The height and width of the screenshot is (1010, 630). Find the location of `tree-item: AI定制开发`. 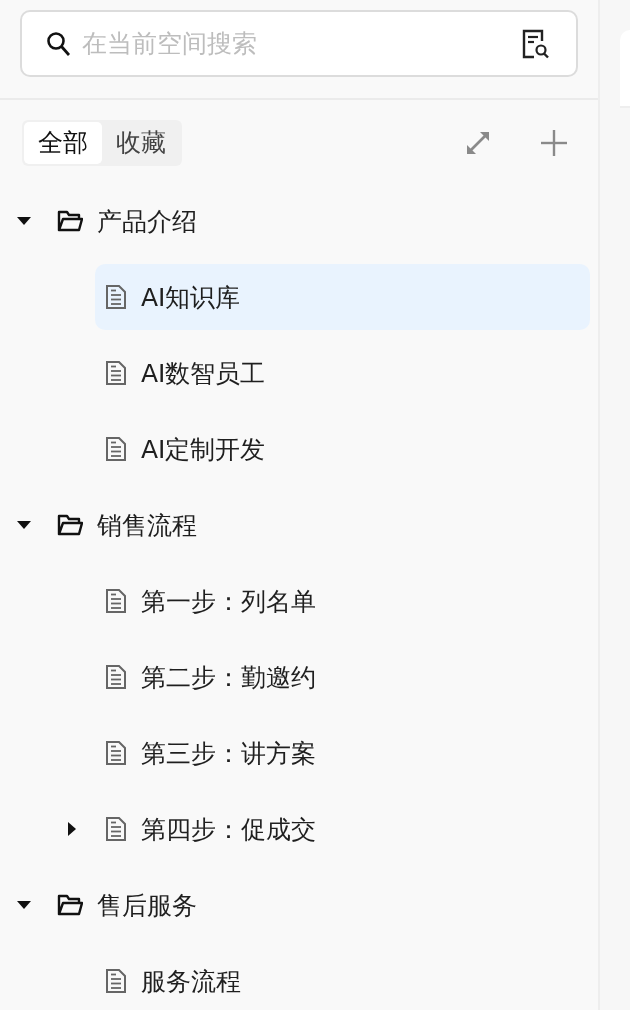

tree-item: AI定制开发 is located at coordinates (342, 449).